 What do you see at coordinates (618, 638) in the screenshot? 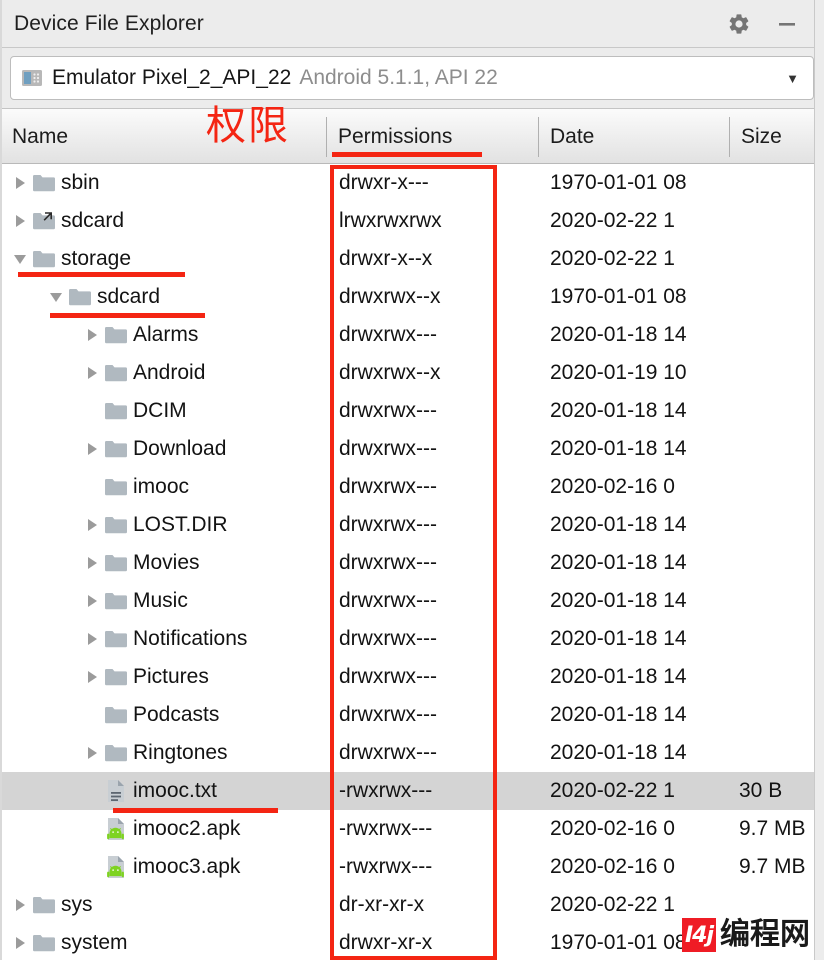
I see `date-cell: 2020-01-18 14` at bounding box center [618, 638].